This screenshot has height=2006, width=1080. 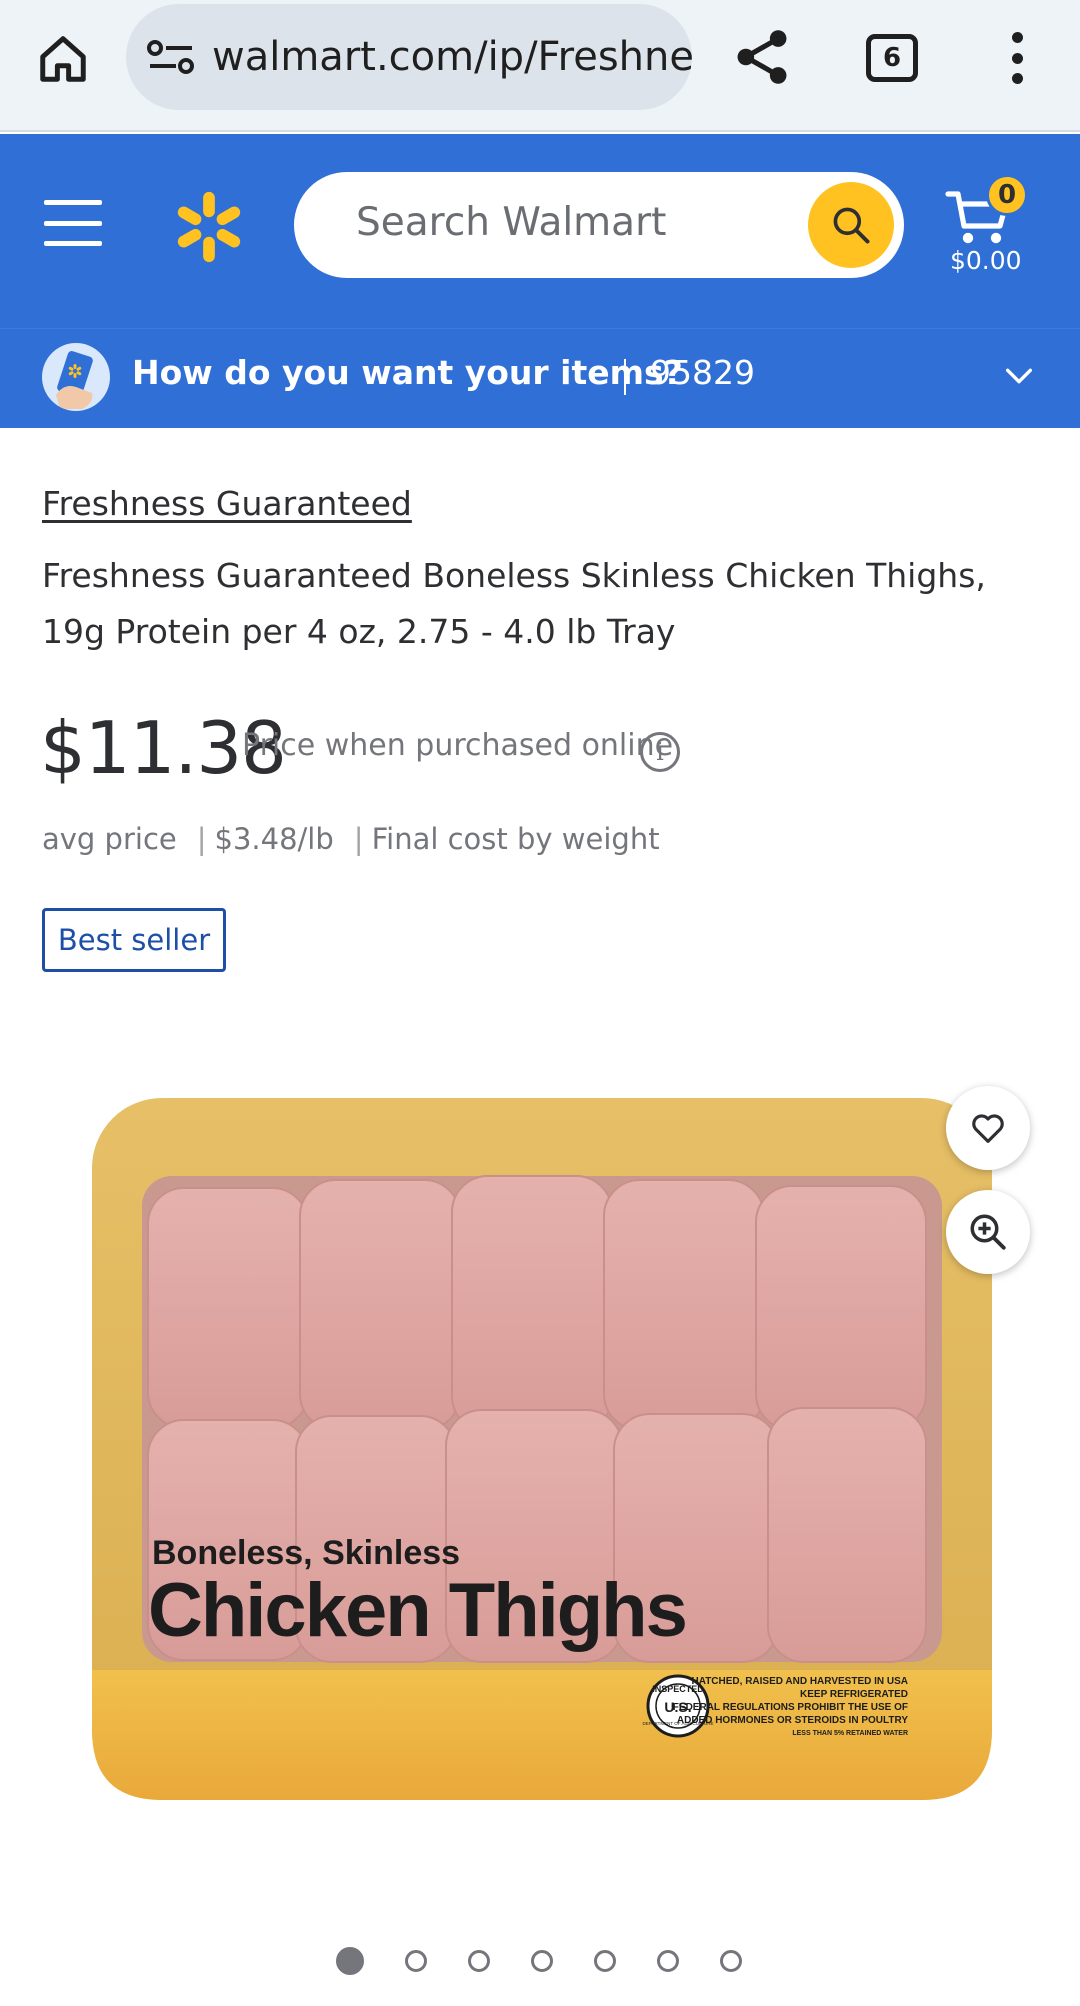 I want to click on zip-code: 95829, so click(x=702, y=372).